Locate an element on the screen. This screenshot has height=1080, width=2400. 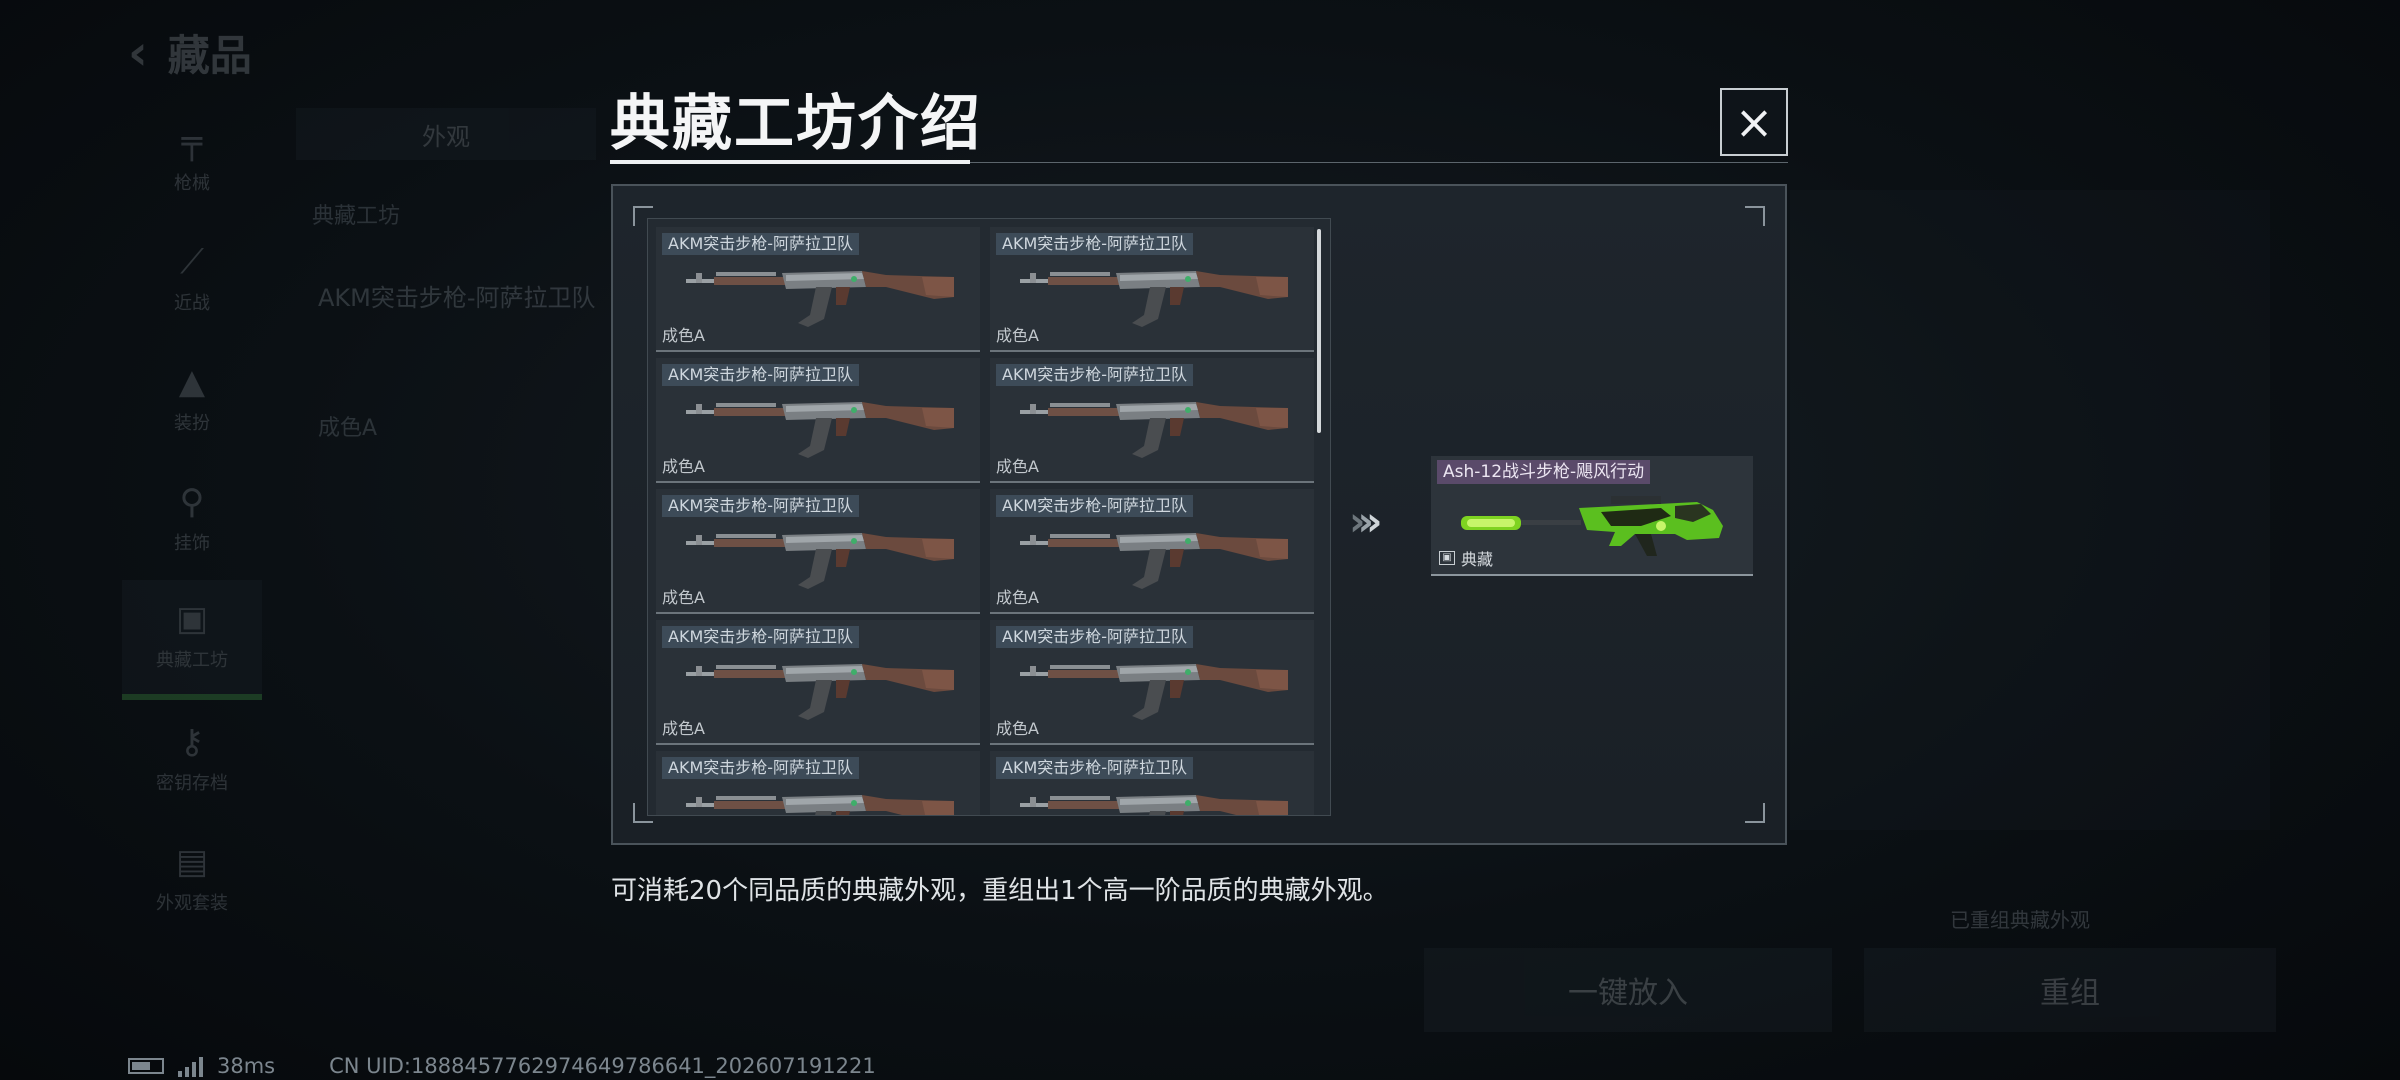
close-icon: × is located at coordinates (1754, 122).